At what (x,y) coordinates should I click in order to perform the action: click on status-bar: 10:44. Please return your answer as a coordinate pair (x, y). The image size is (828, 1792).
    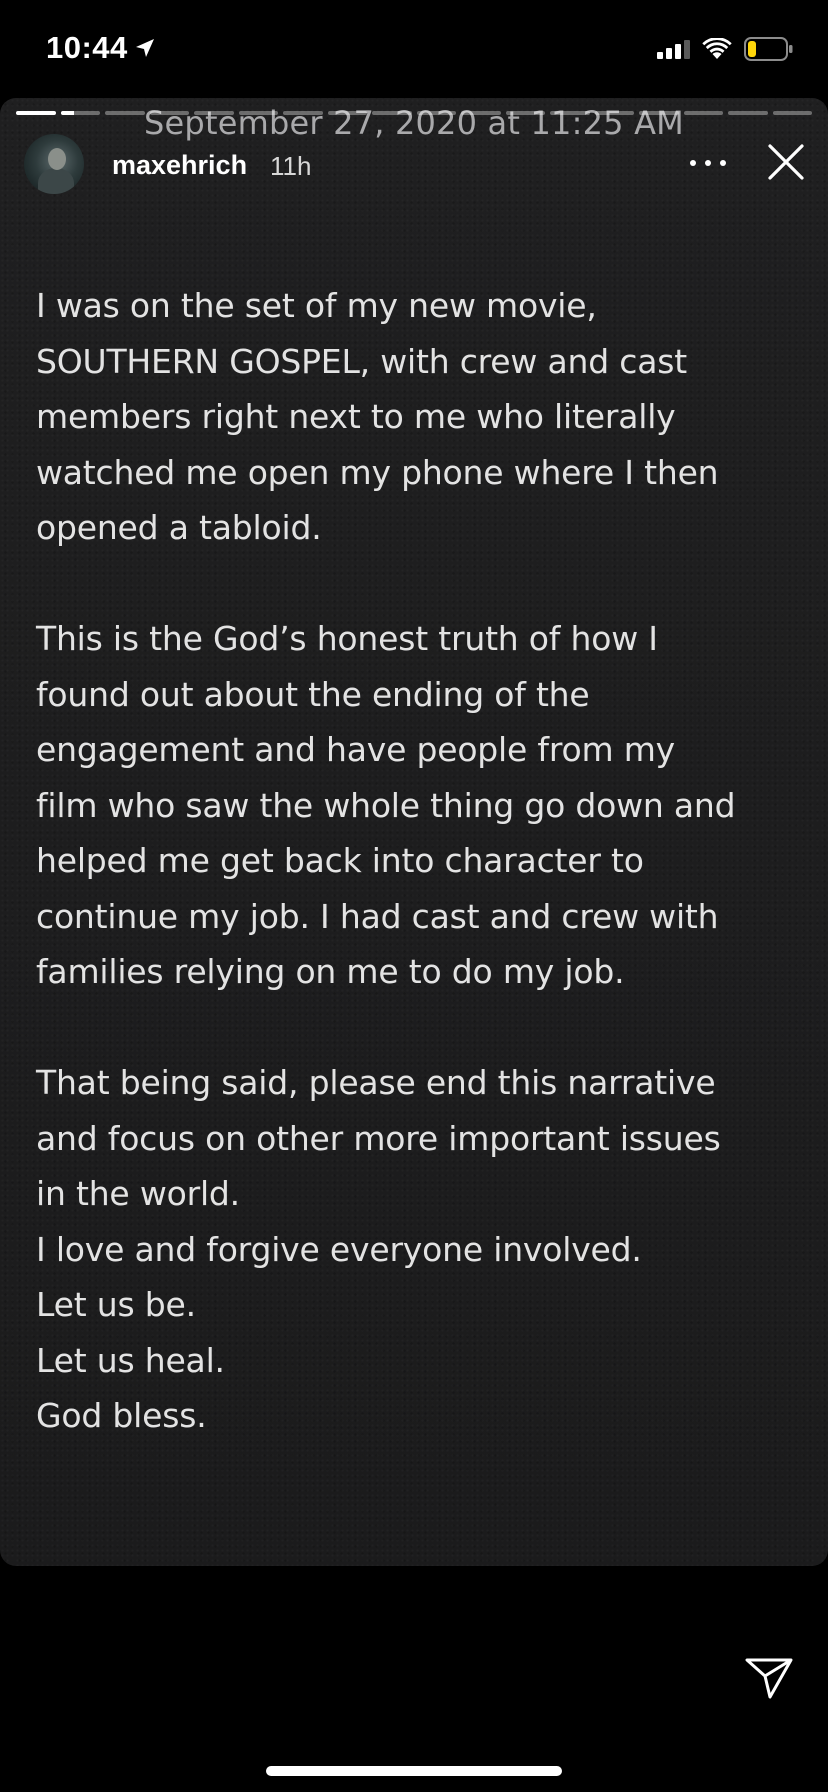
    Looking at the image, I should click on (414, 48).